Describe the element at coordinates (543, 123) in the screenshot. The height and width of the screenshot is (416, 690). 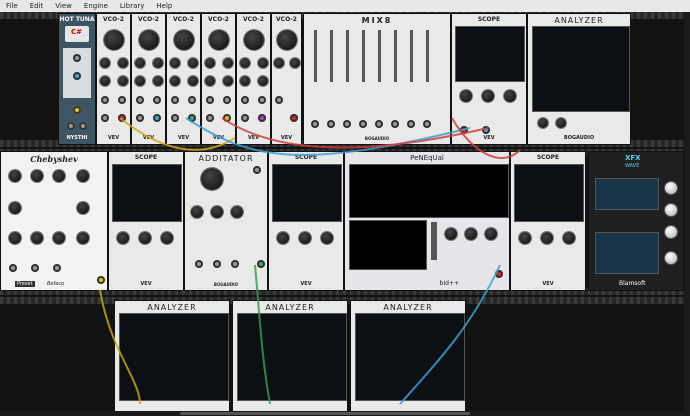
I see `range-knob` at that location.